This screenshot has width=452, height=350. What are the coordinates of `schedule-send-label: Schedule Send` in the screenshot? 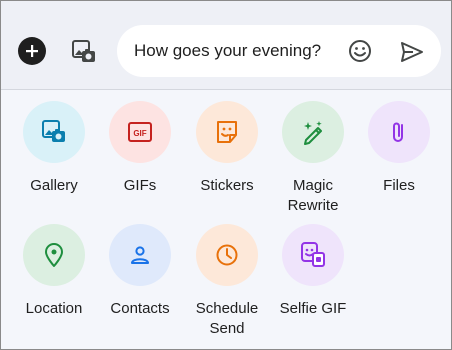 It's located at (227, 318).